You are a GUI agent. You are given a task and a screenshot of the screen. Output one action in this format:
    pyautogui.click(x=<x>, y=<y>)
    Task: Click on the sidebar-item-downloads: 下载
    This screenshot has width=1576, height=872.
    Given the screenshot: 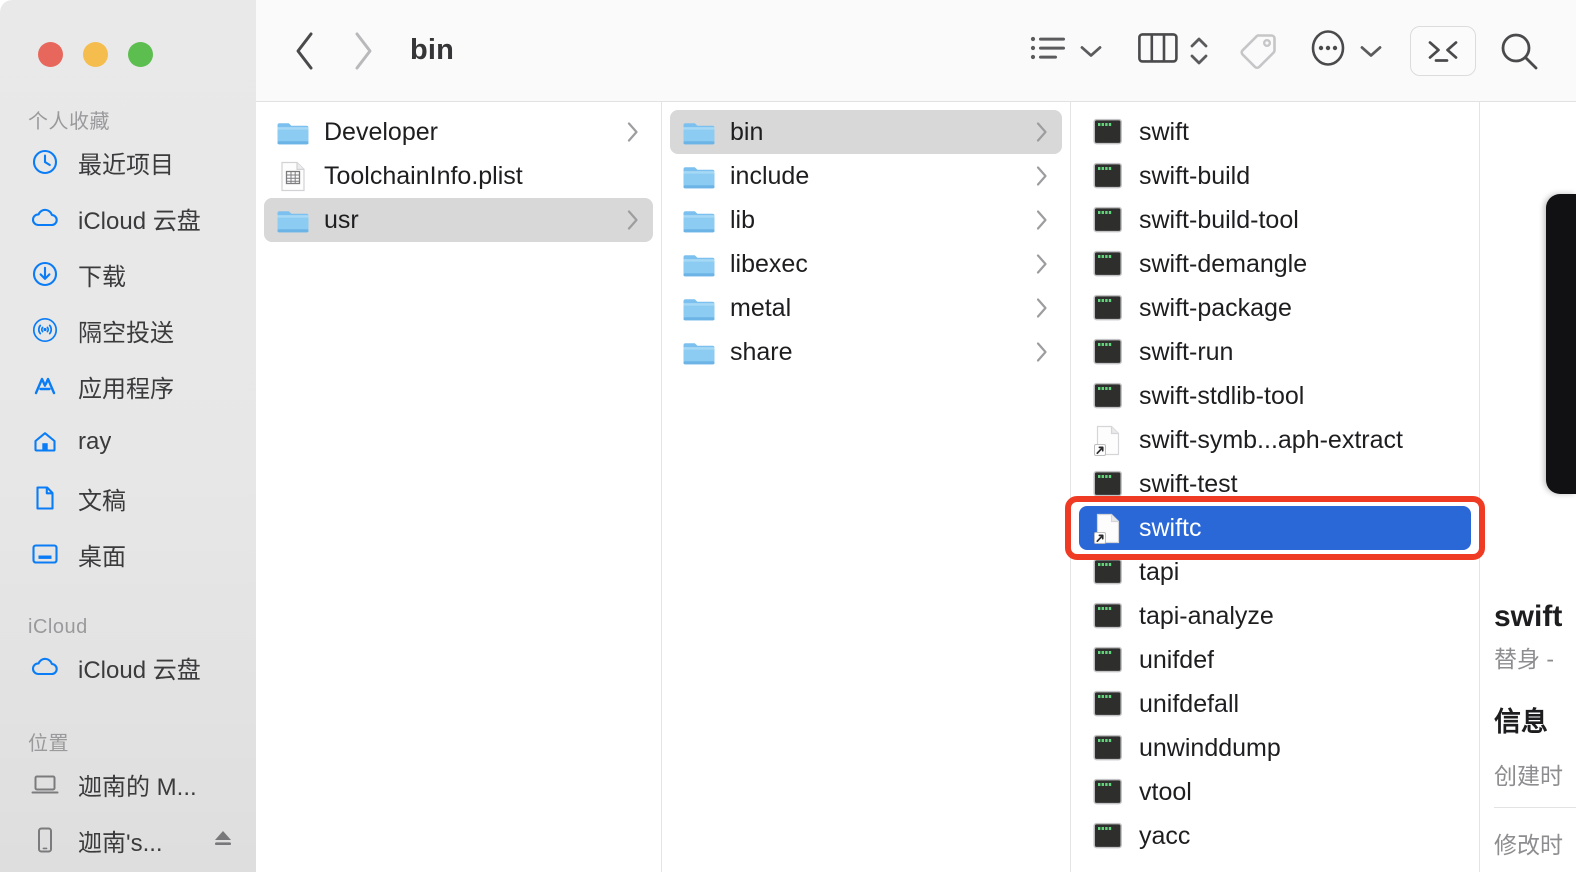 What is the action you would take?
    pyautogui.click(x=128, y=274)
    